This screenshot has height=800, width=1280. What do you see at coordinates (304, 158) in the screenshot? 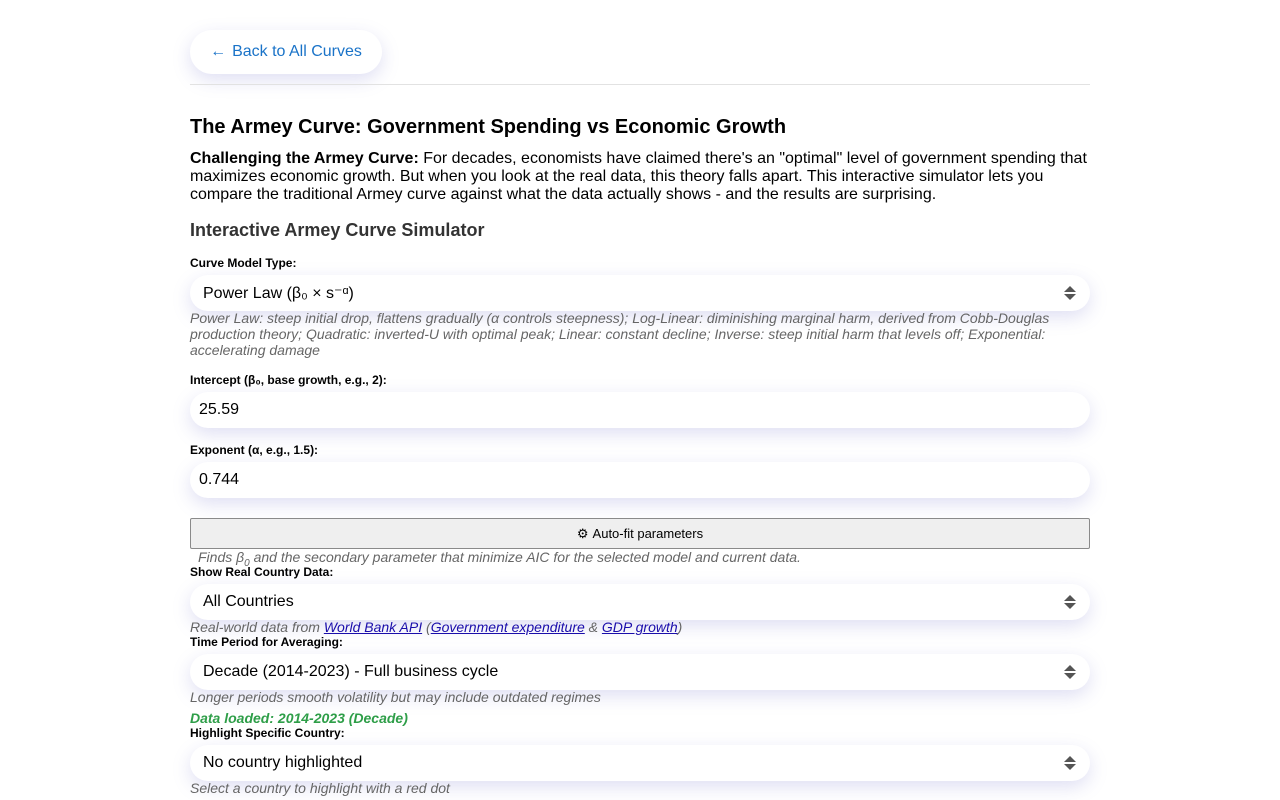
I see `intro-bold-lead: Challenging the Armey Curve:` at bounding box center [304, 158].